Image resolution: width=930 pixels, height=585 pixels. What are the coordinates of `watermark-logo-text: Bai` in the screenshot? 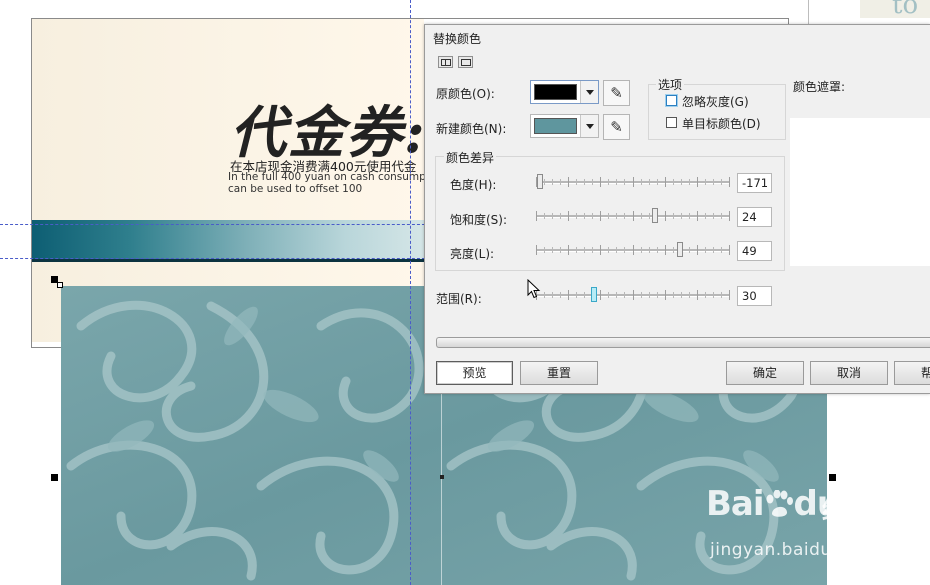 It's located at (735, 504).